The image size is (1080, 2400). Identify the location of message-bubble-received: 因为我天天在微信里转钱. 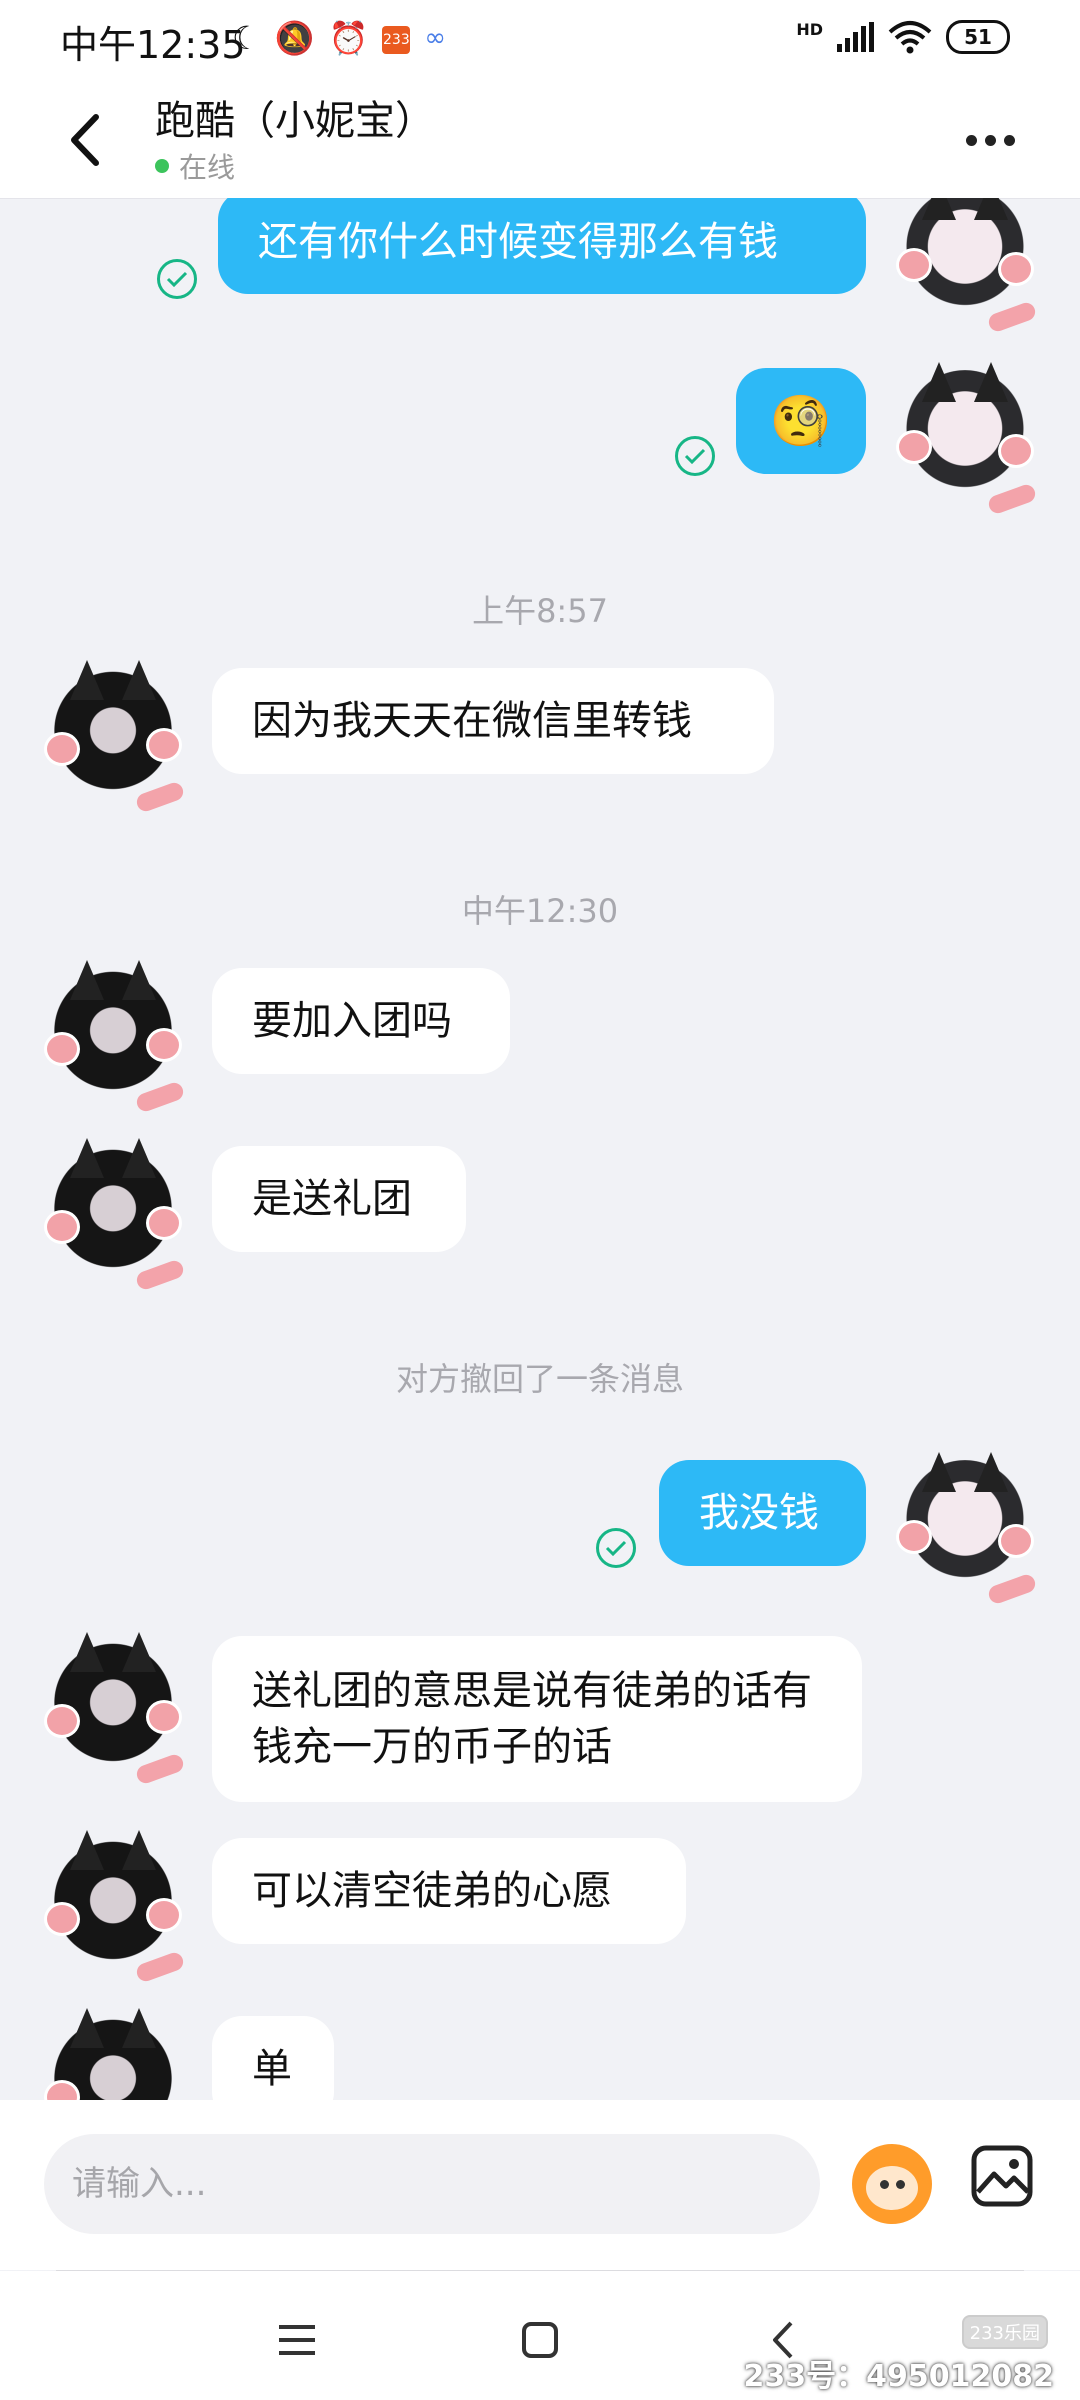
(493, 721).